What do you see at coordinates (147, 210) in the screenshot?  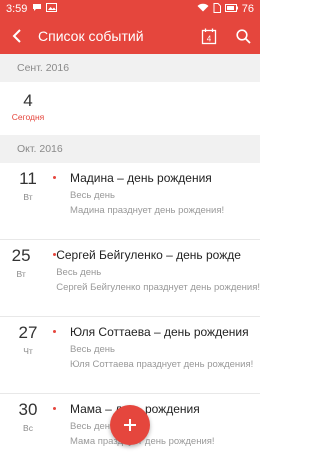 I see `event-description: Мадина празднует день рождения!` at bounding box center [147, 210].